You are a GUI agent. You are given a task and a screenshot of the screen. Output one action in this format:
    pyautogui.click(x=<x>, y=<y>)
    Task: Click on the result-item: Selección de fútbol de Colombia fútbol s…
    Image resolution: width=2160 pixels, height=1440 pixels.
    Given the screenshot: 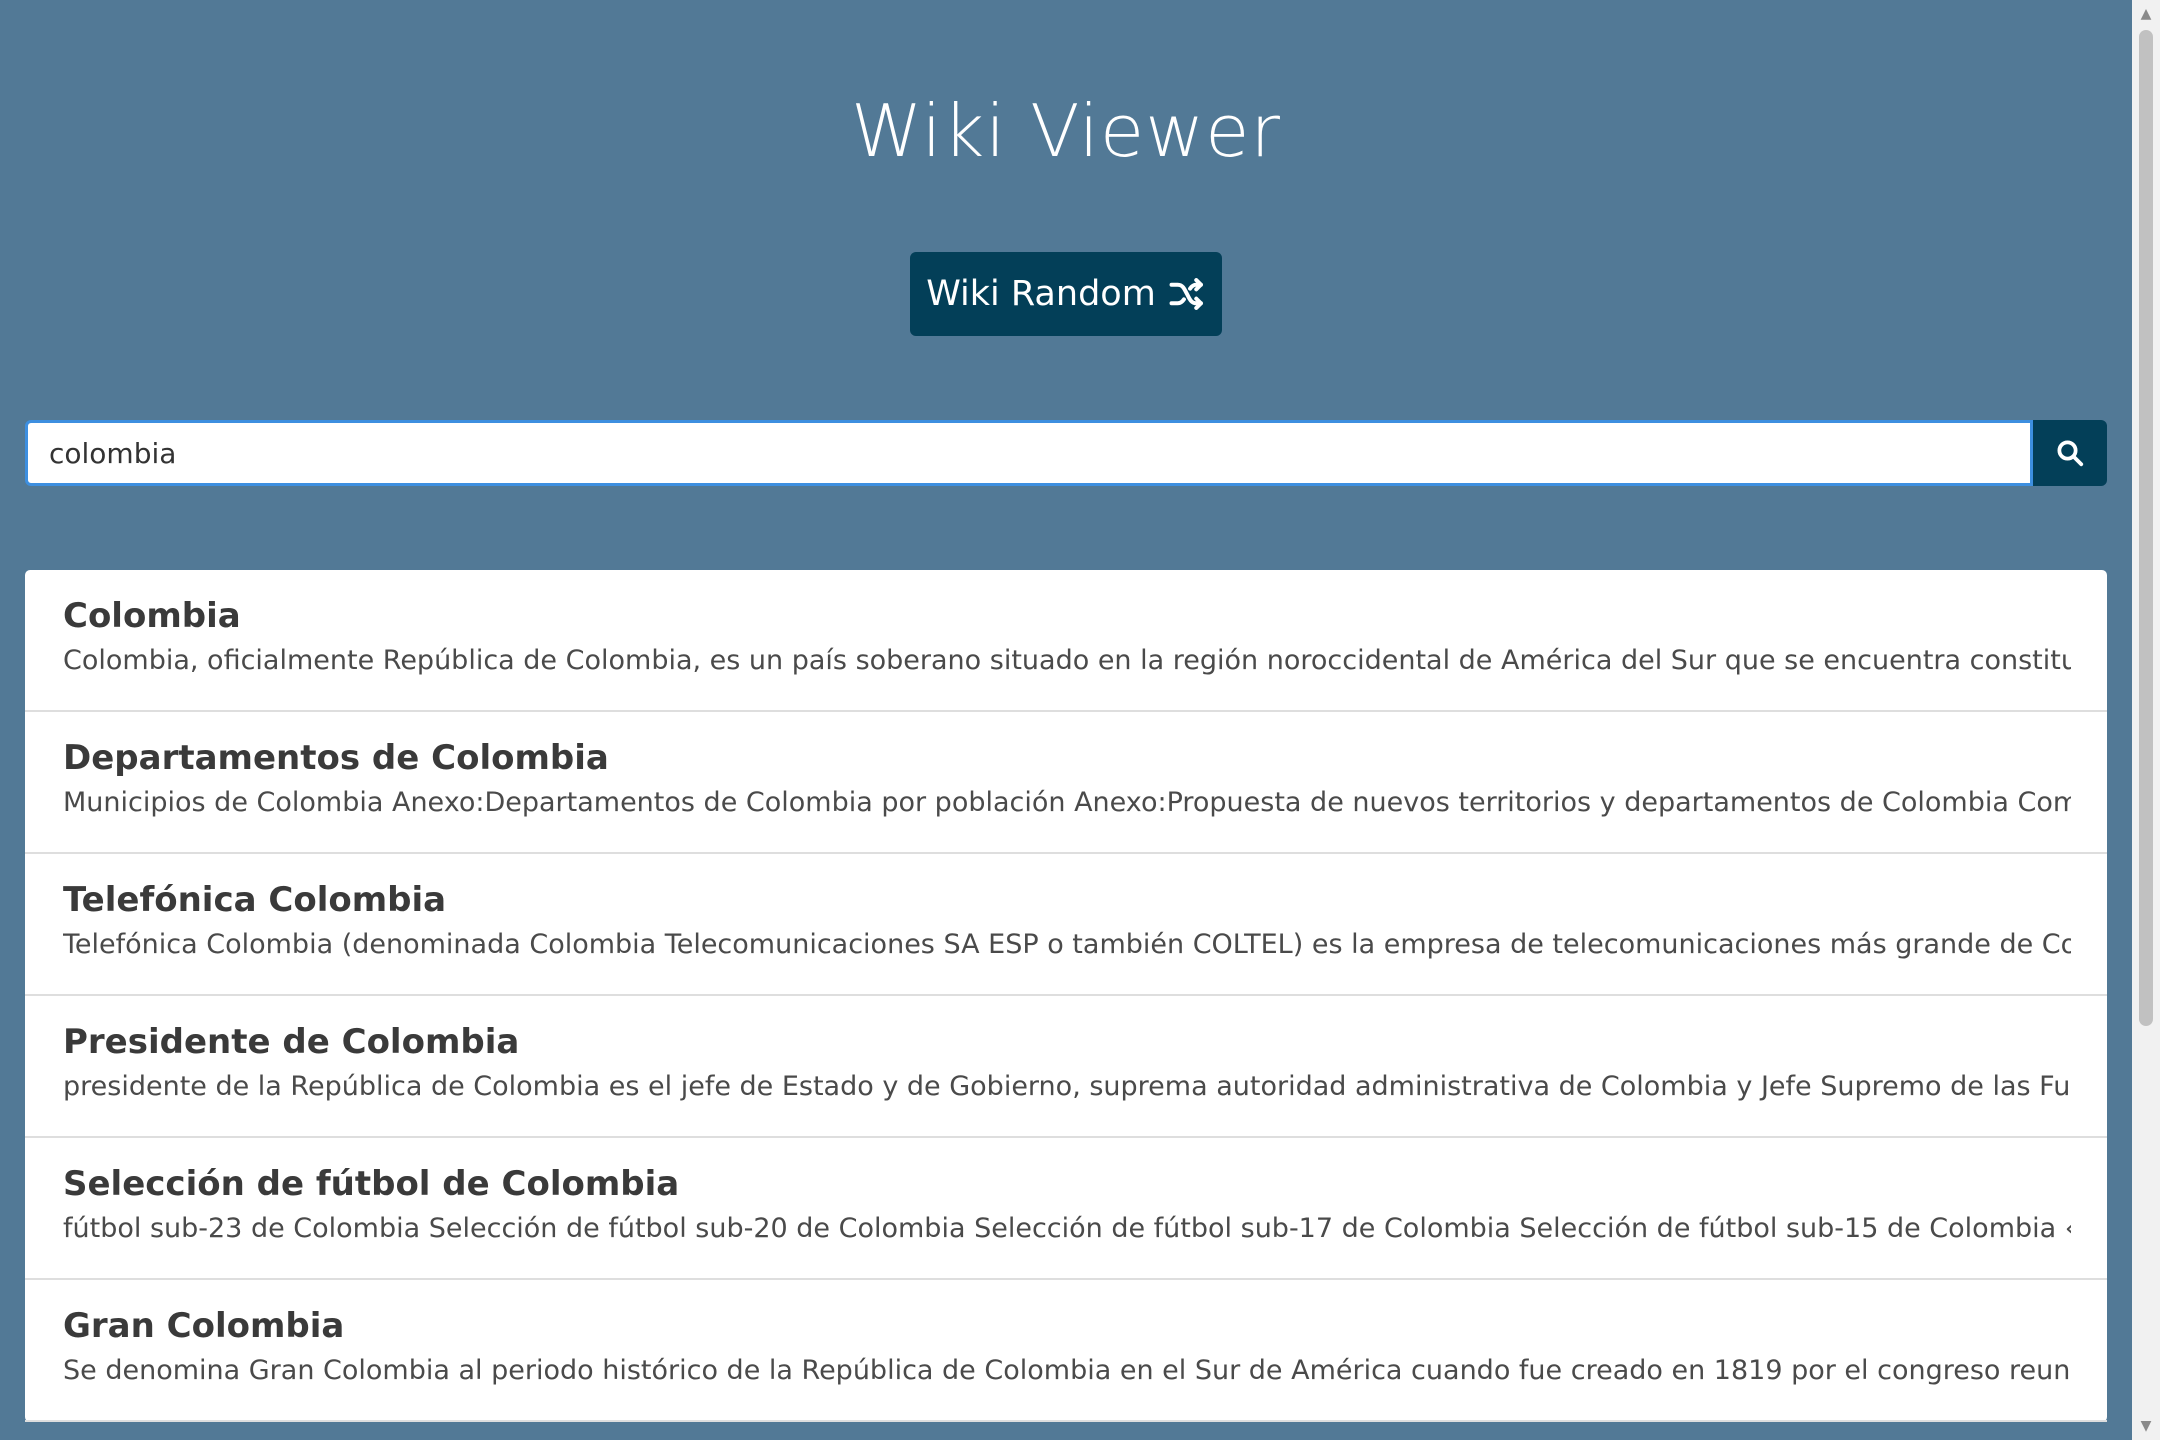 What is the action you would take?
    pyautogui.click(x=1066, y=1209)
    